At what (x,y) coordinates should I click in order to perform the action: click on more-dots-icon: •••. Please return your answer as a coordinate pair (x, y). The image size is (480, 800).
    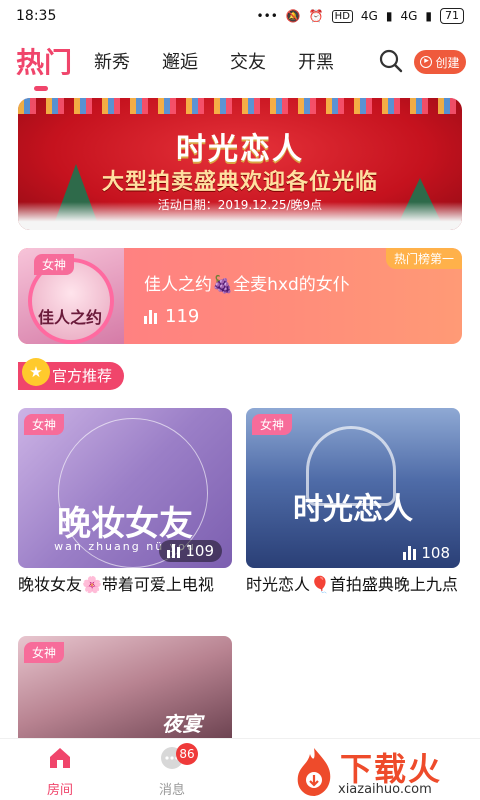
    Looking at the image, I should click on (267, 16).